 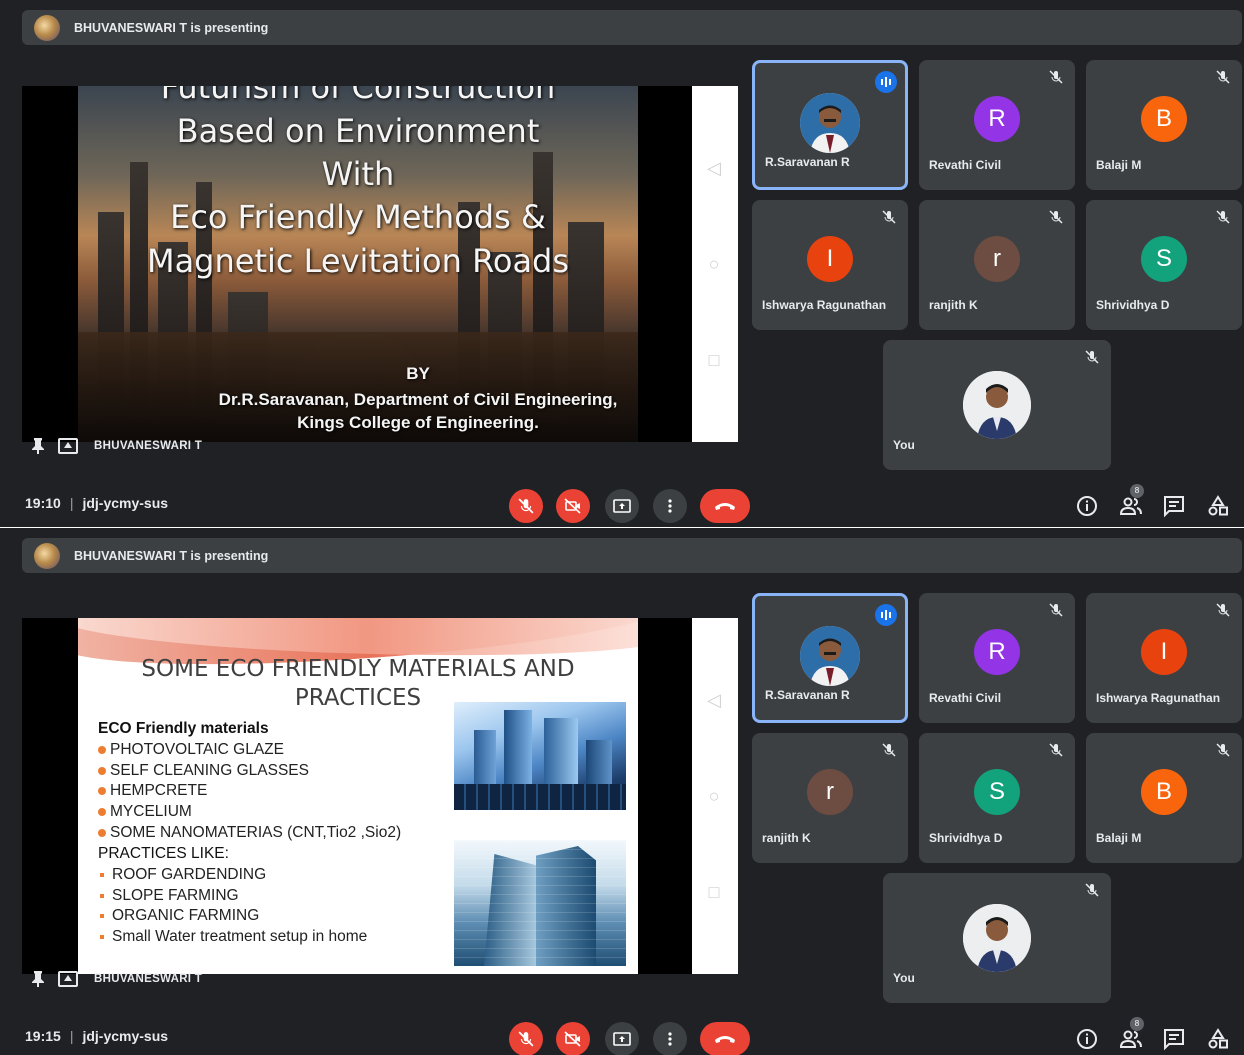 What do you see at coordinates (540, 903) in the screenshot?
I see `glass-building-photo` at bounding box center [540, 903].